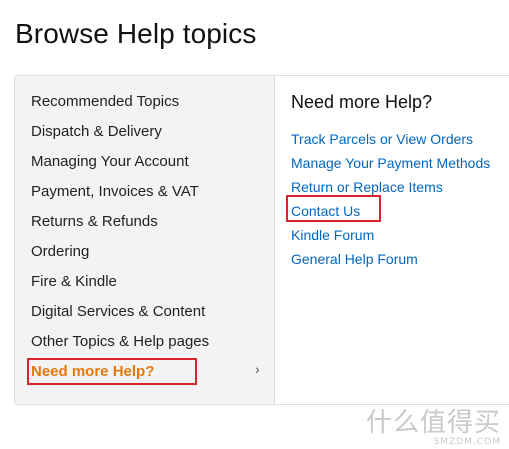  What do you see at coordinates (94, 221) in the screenshot?
I see `sidebar-item-returns-refunds: Returns & Refunds` at bounding box center [94, 221].